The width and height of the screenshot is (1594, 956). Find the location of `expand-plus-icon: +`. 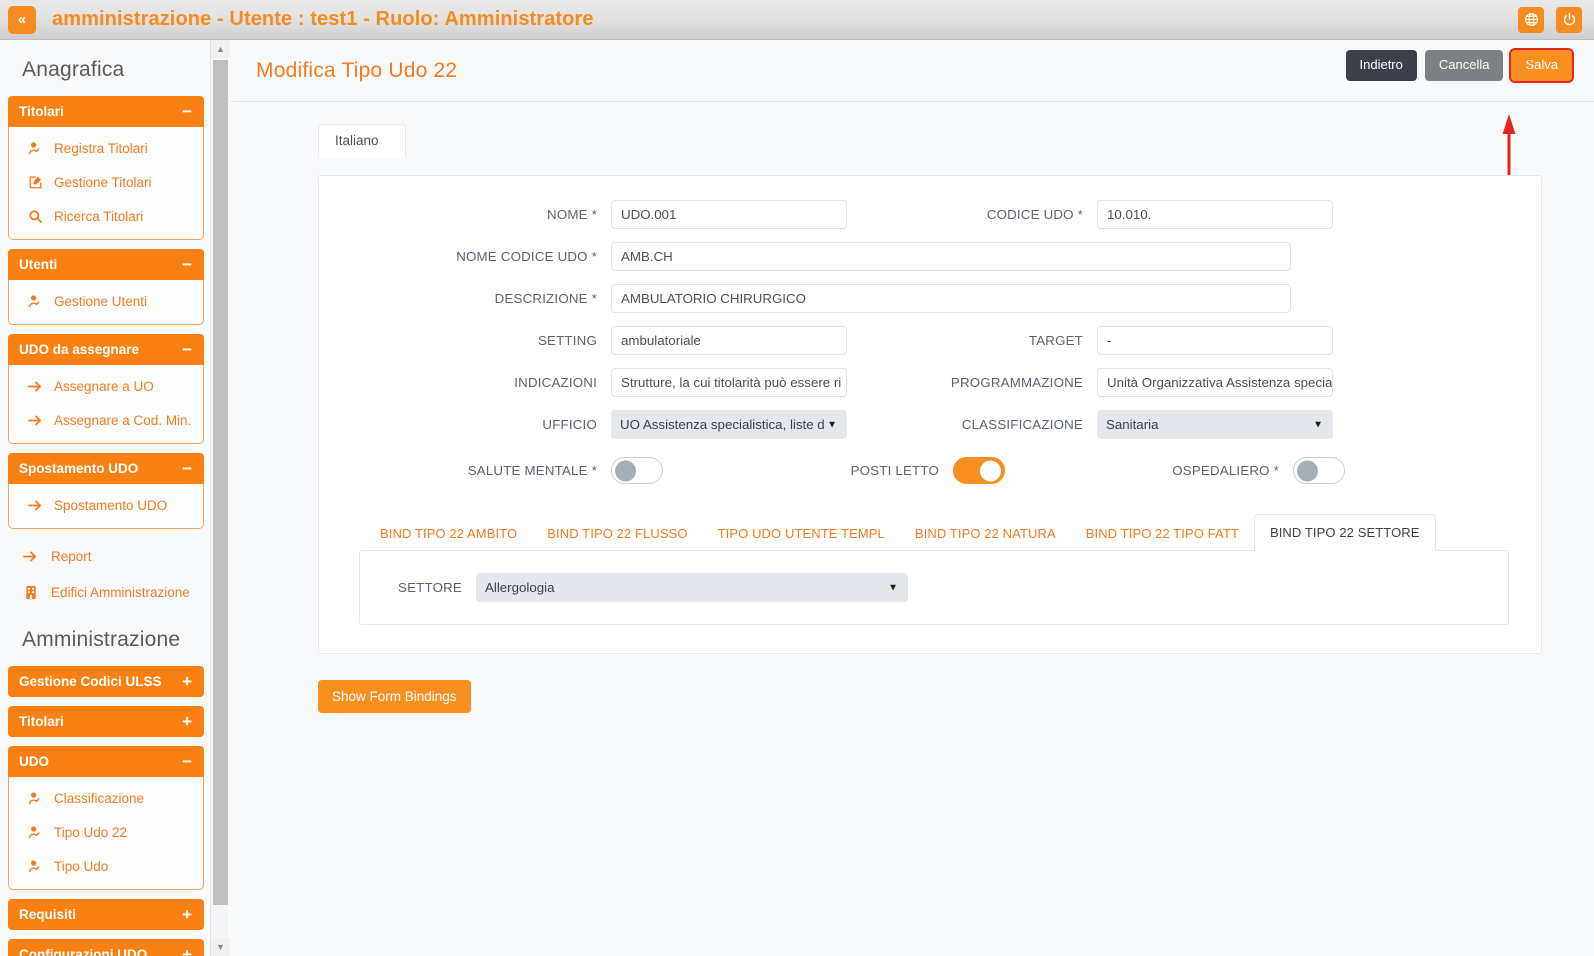

expand-plus-icon: + is located at coordinates (187, 914).